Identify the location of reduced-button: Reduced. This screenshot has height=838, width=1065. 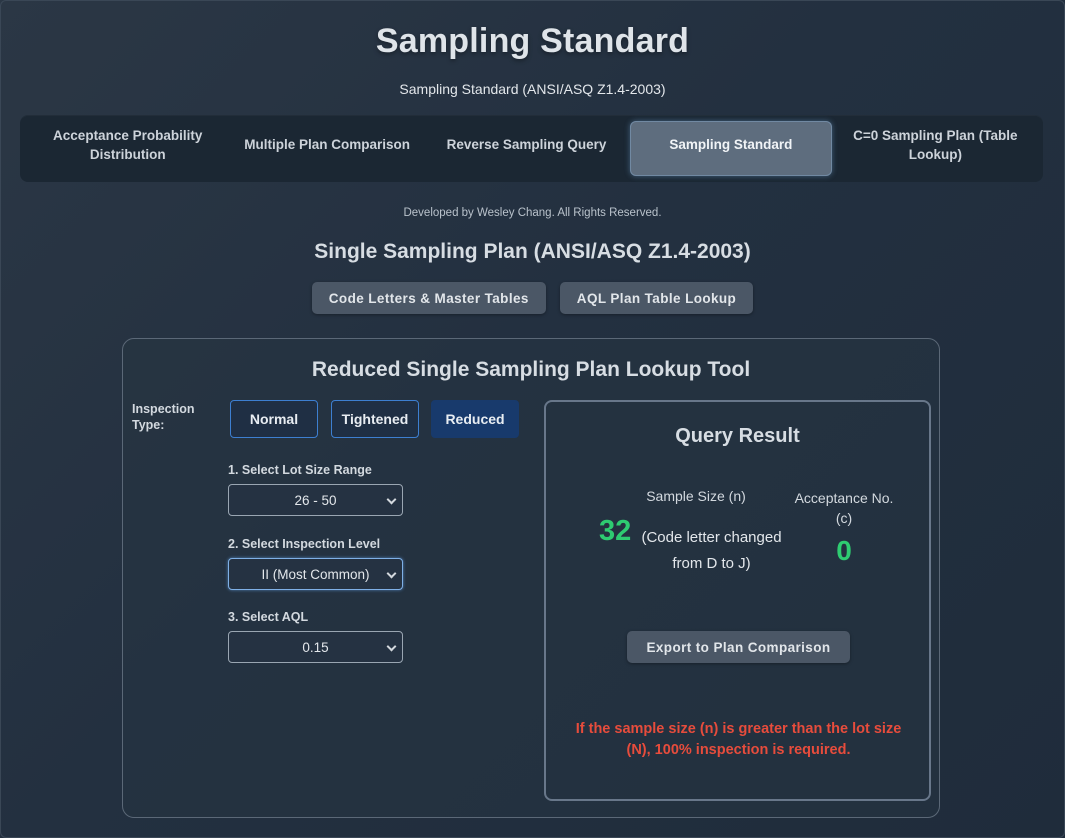
(475, 419).